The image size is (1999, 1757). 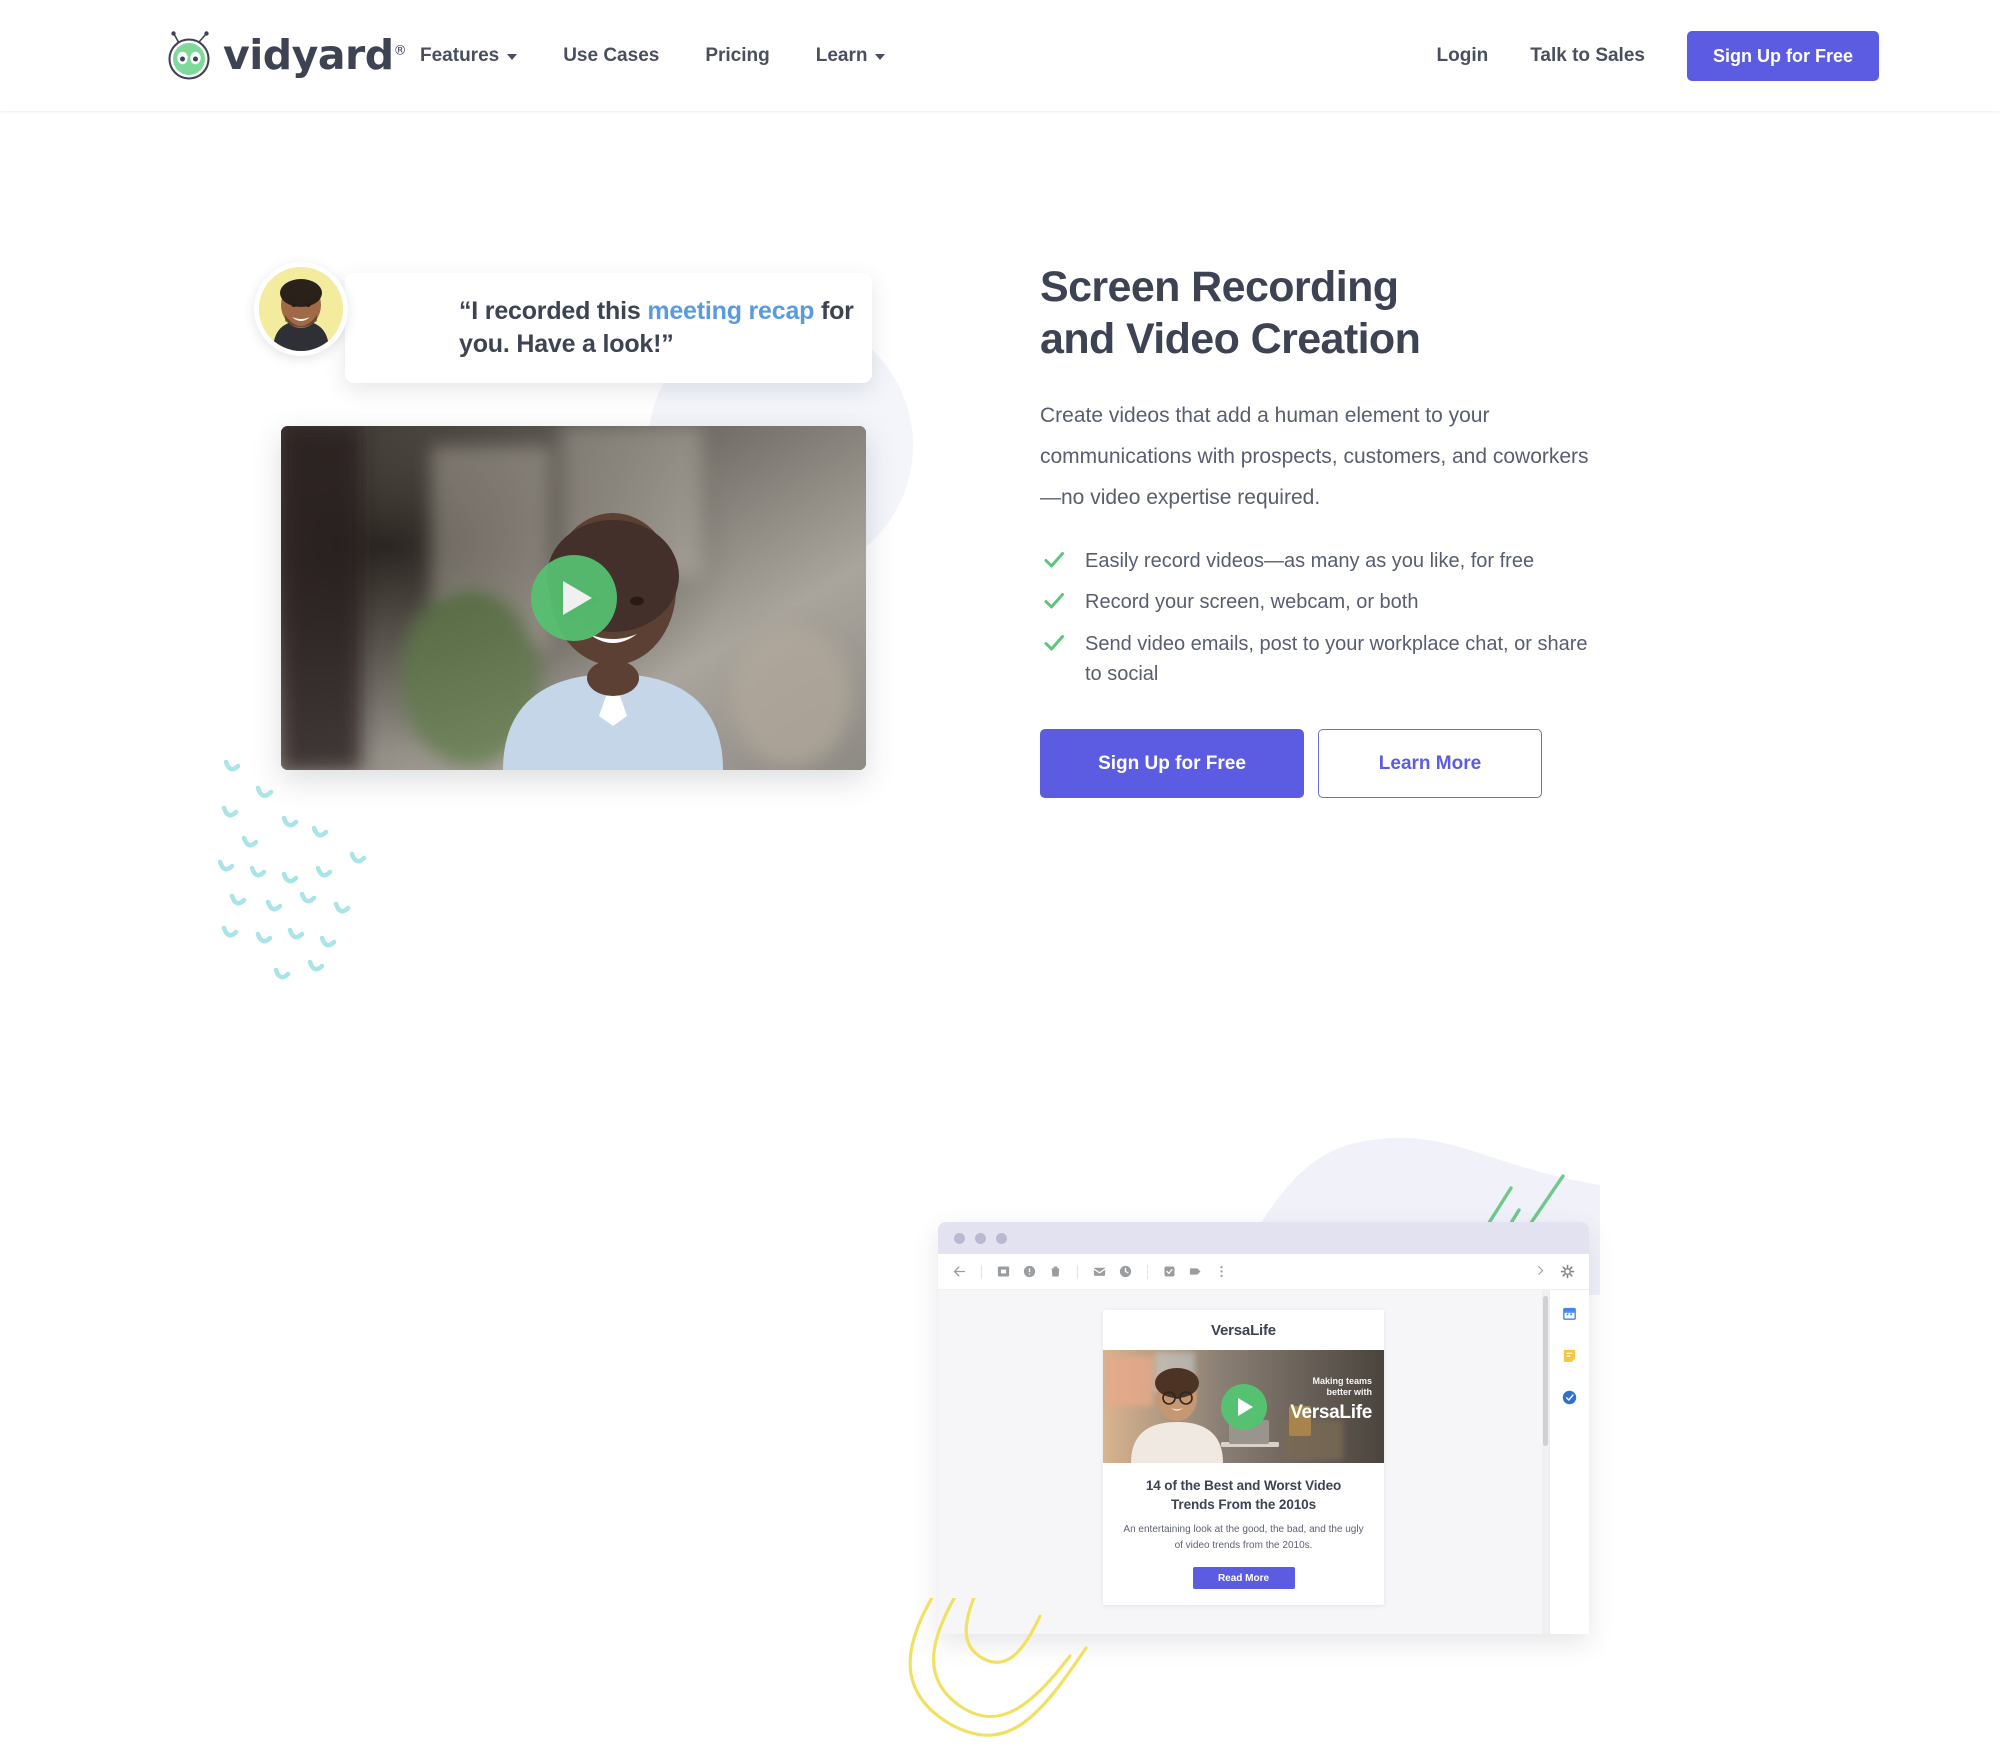 I want to click on back-arrow-icon, so click(x=959, y=1271).